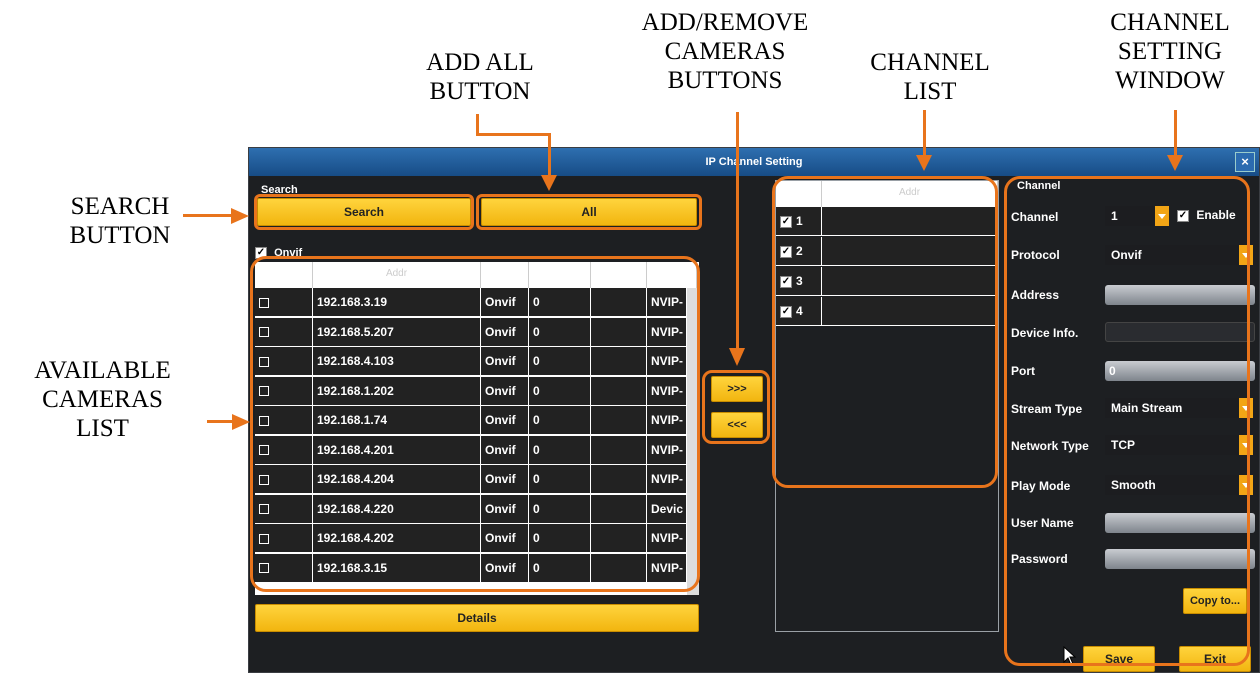 The height and width of the screenshot is (673, 1260). What do you see at coordinates (1175, 163) in the screenshot?
I see `arrow-channel-setting-head` at bounding box center [1175, 163].